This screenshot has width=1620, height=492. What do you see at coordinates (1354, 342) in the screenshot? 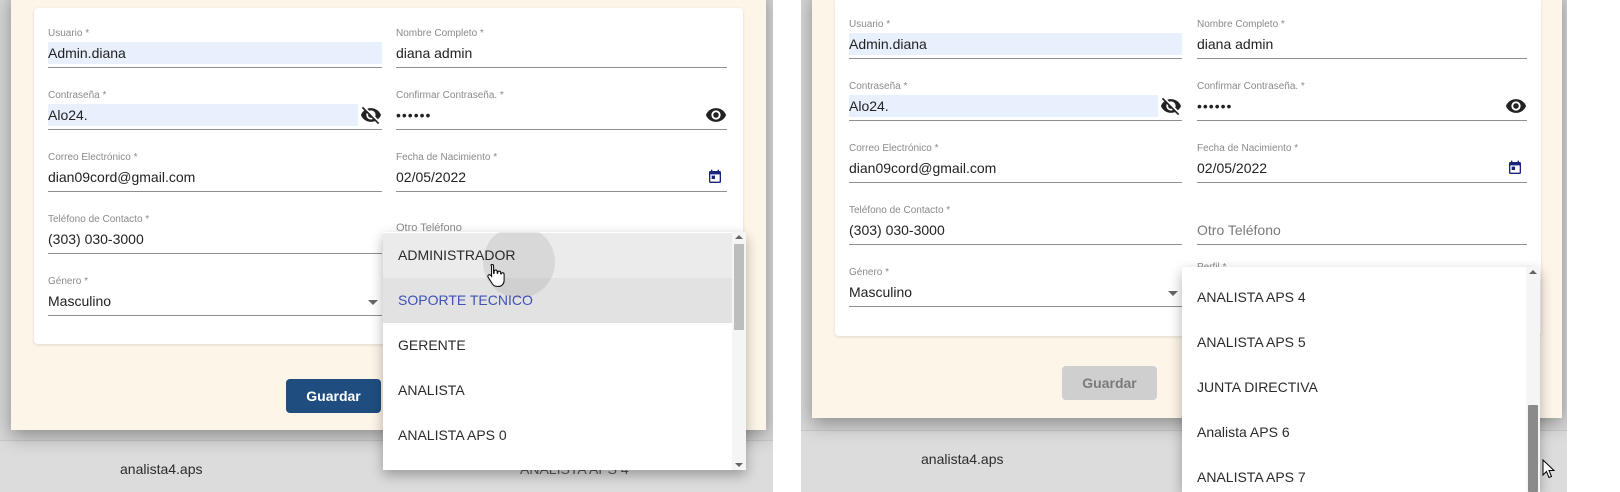
I see `menu-item-analista-aps-5: ANALISTA APS 5` at bounding box center [1354, 342].